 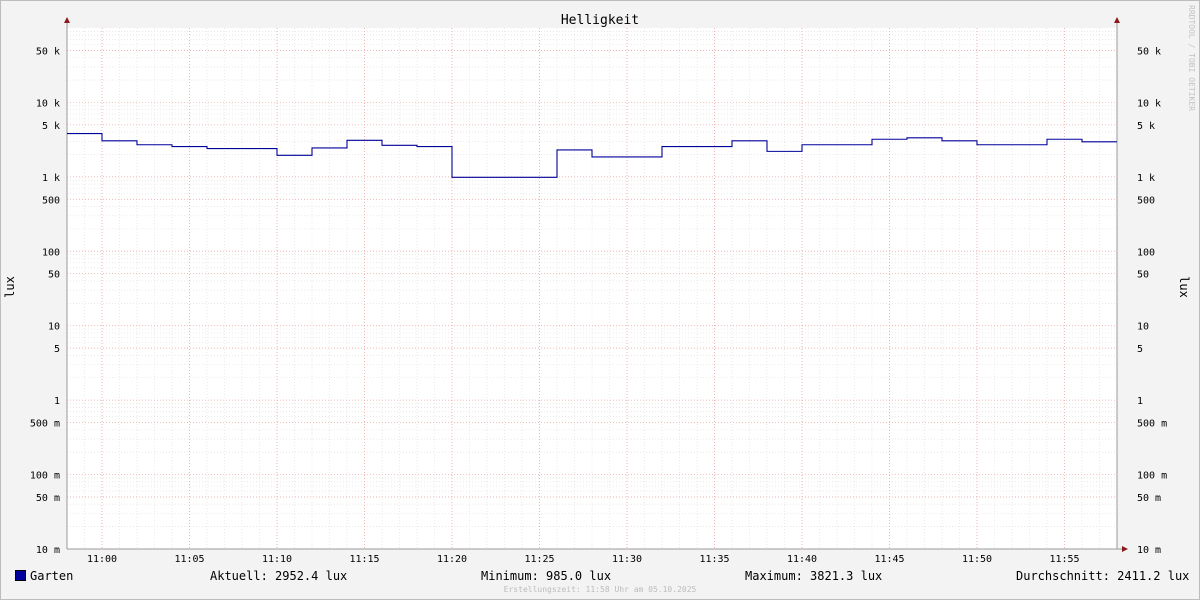 What do you see at coordinates (189, 559) in the screenshot?
I see `x-tick-label: 11:05` at bounding box center [189, 559].